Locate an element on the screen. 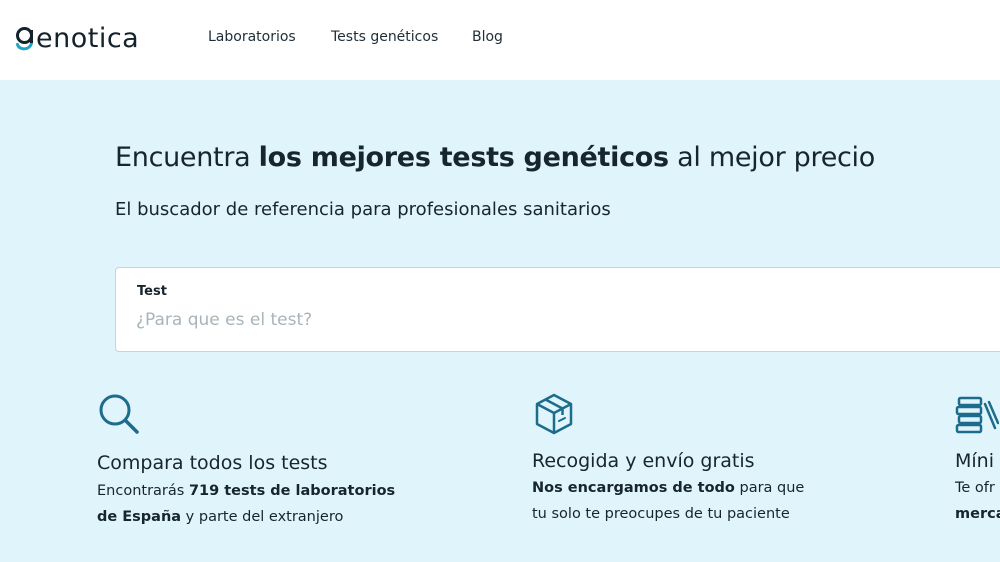 Image resolution: width=1000 pixels, height=562 pixels. box-icon is located at coordinates (554, 414).